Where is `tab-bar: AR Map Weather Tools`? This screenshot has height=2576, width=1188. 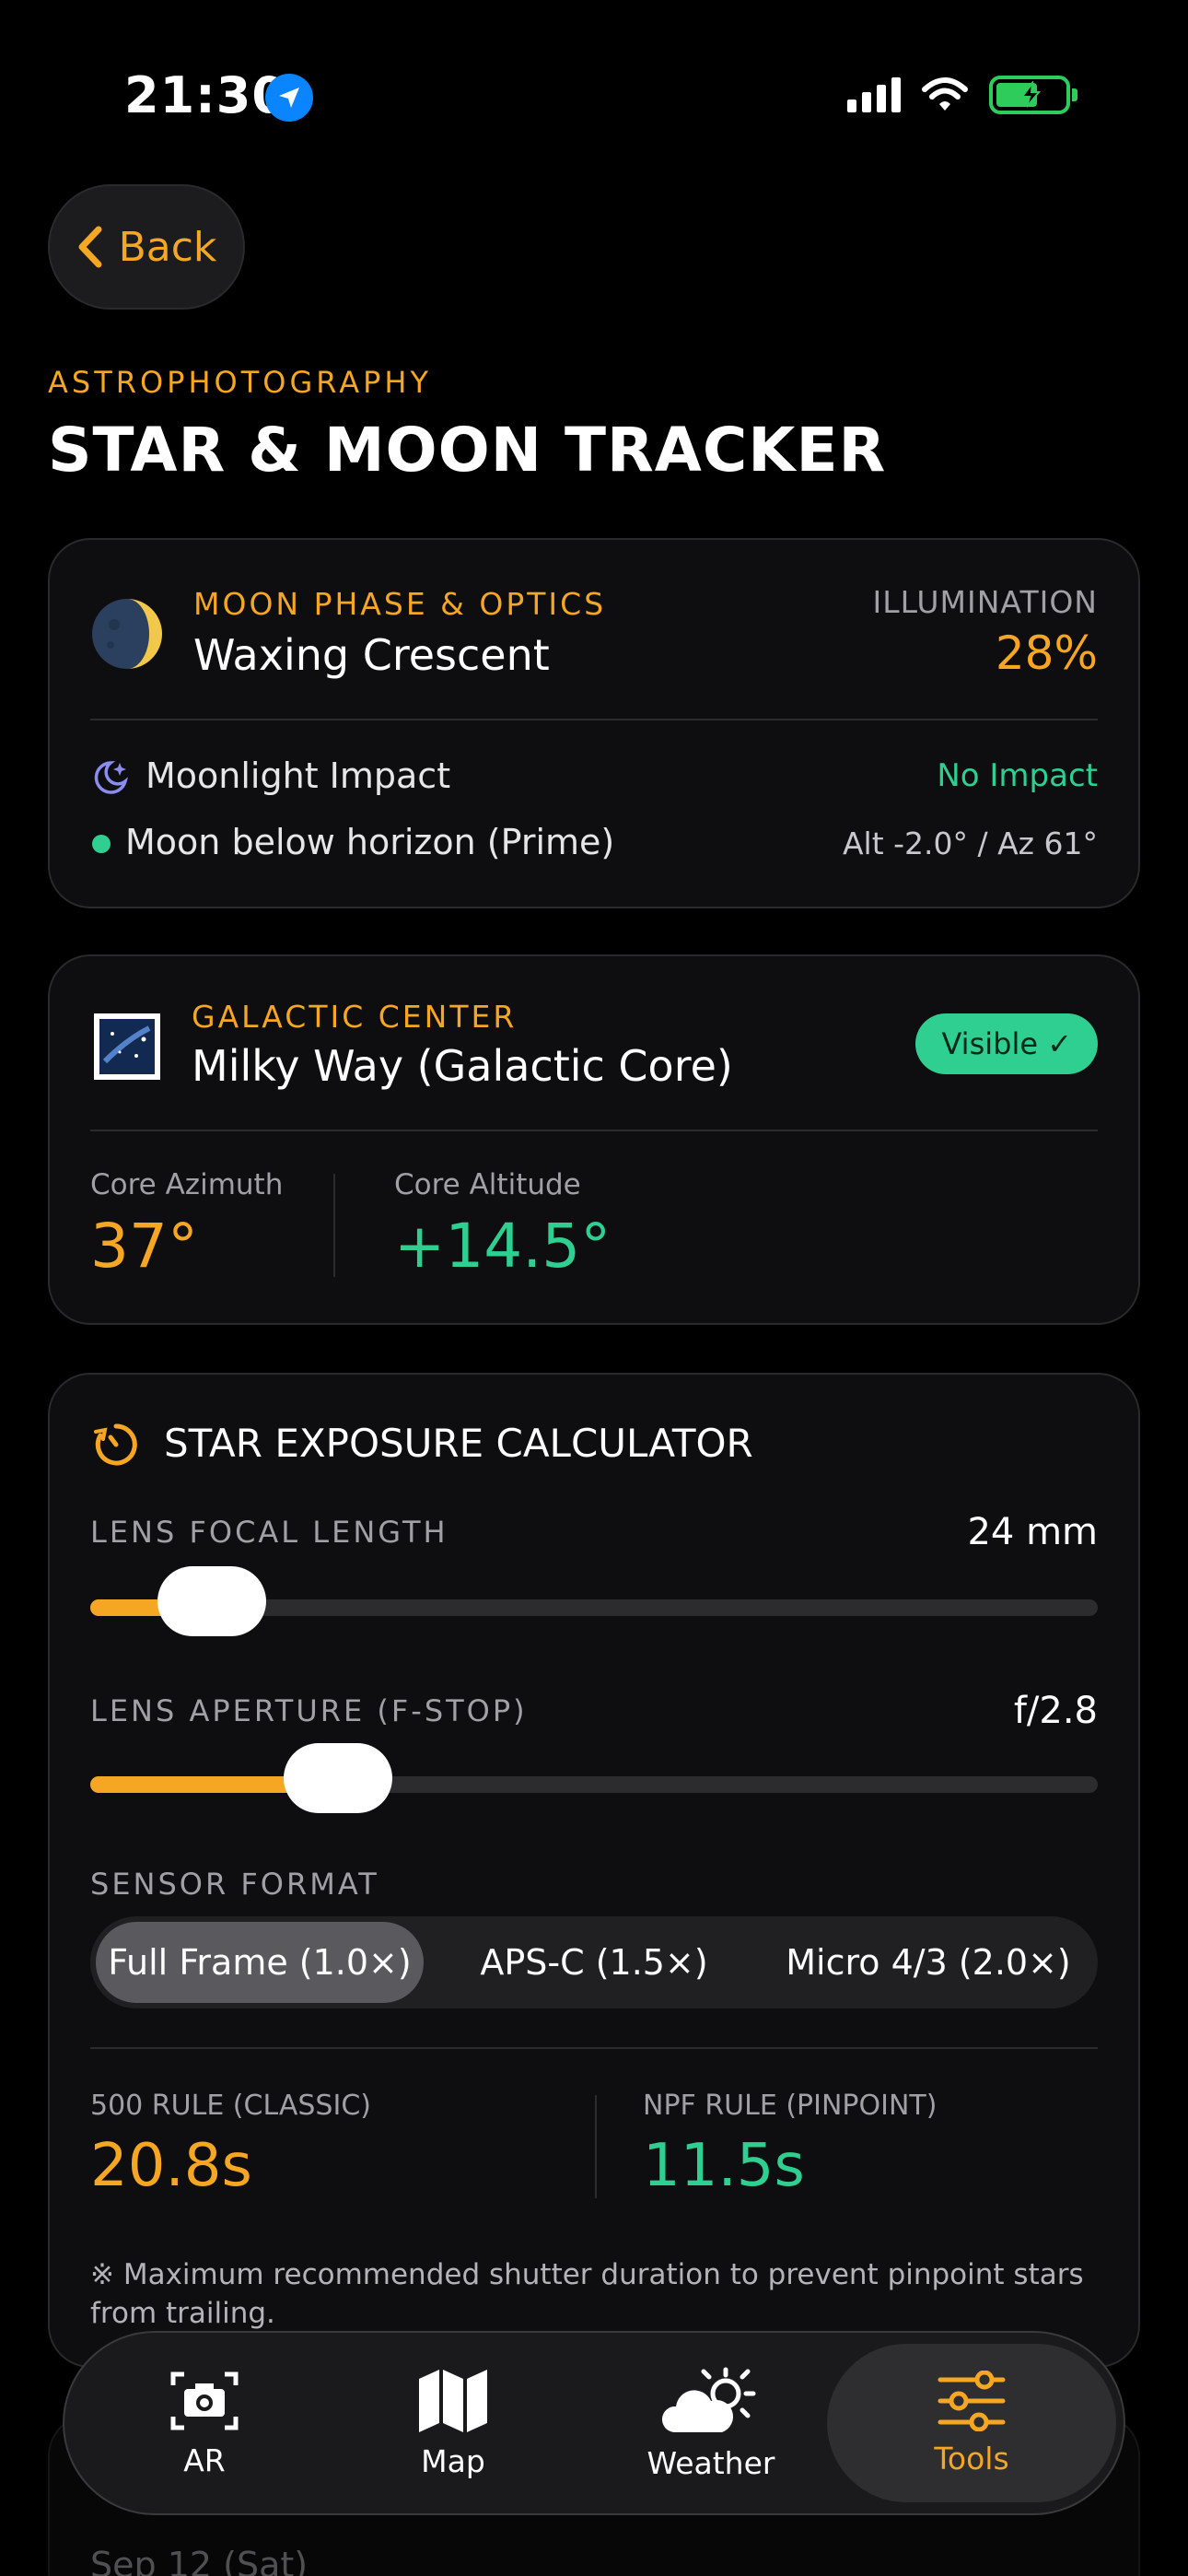
tab-bar: AR Map Weather Tools is located at coordinates (594, 2423).